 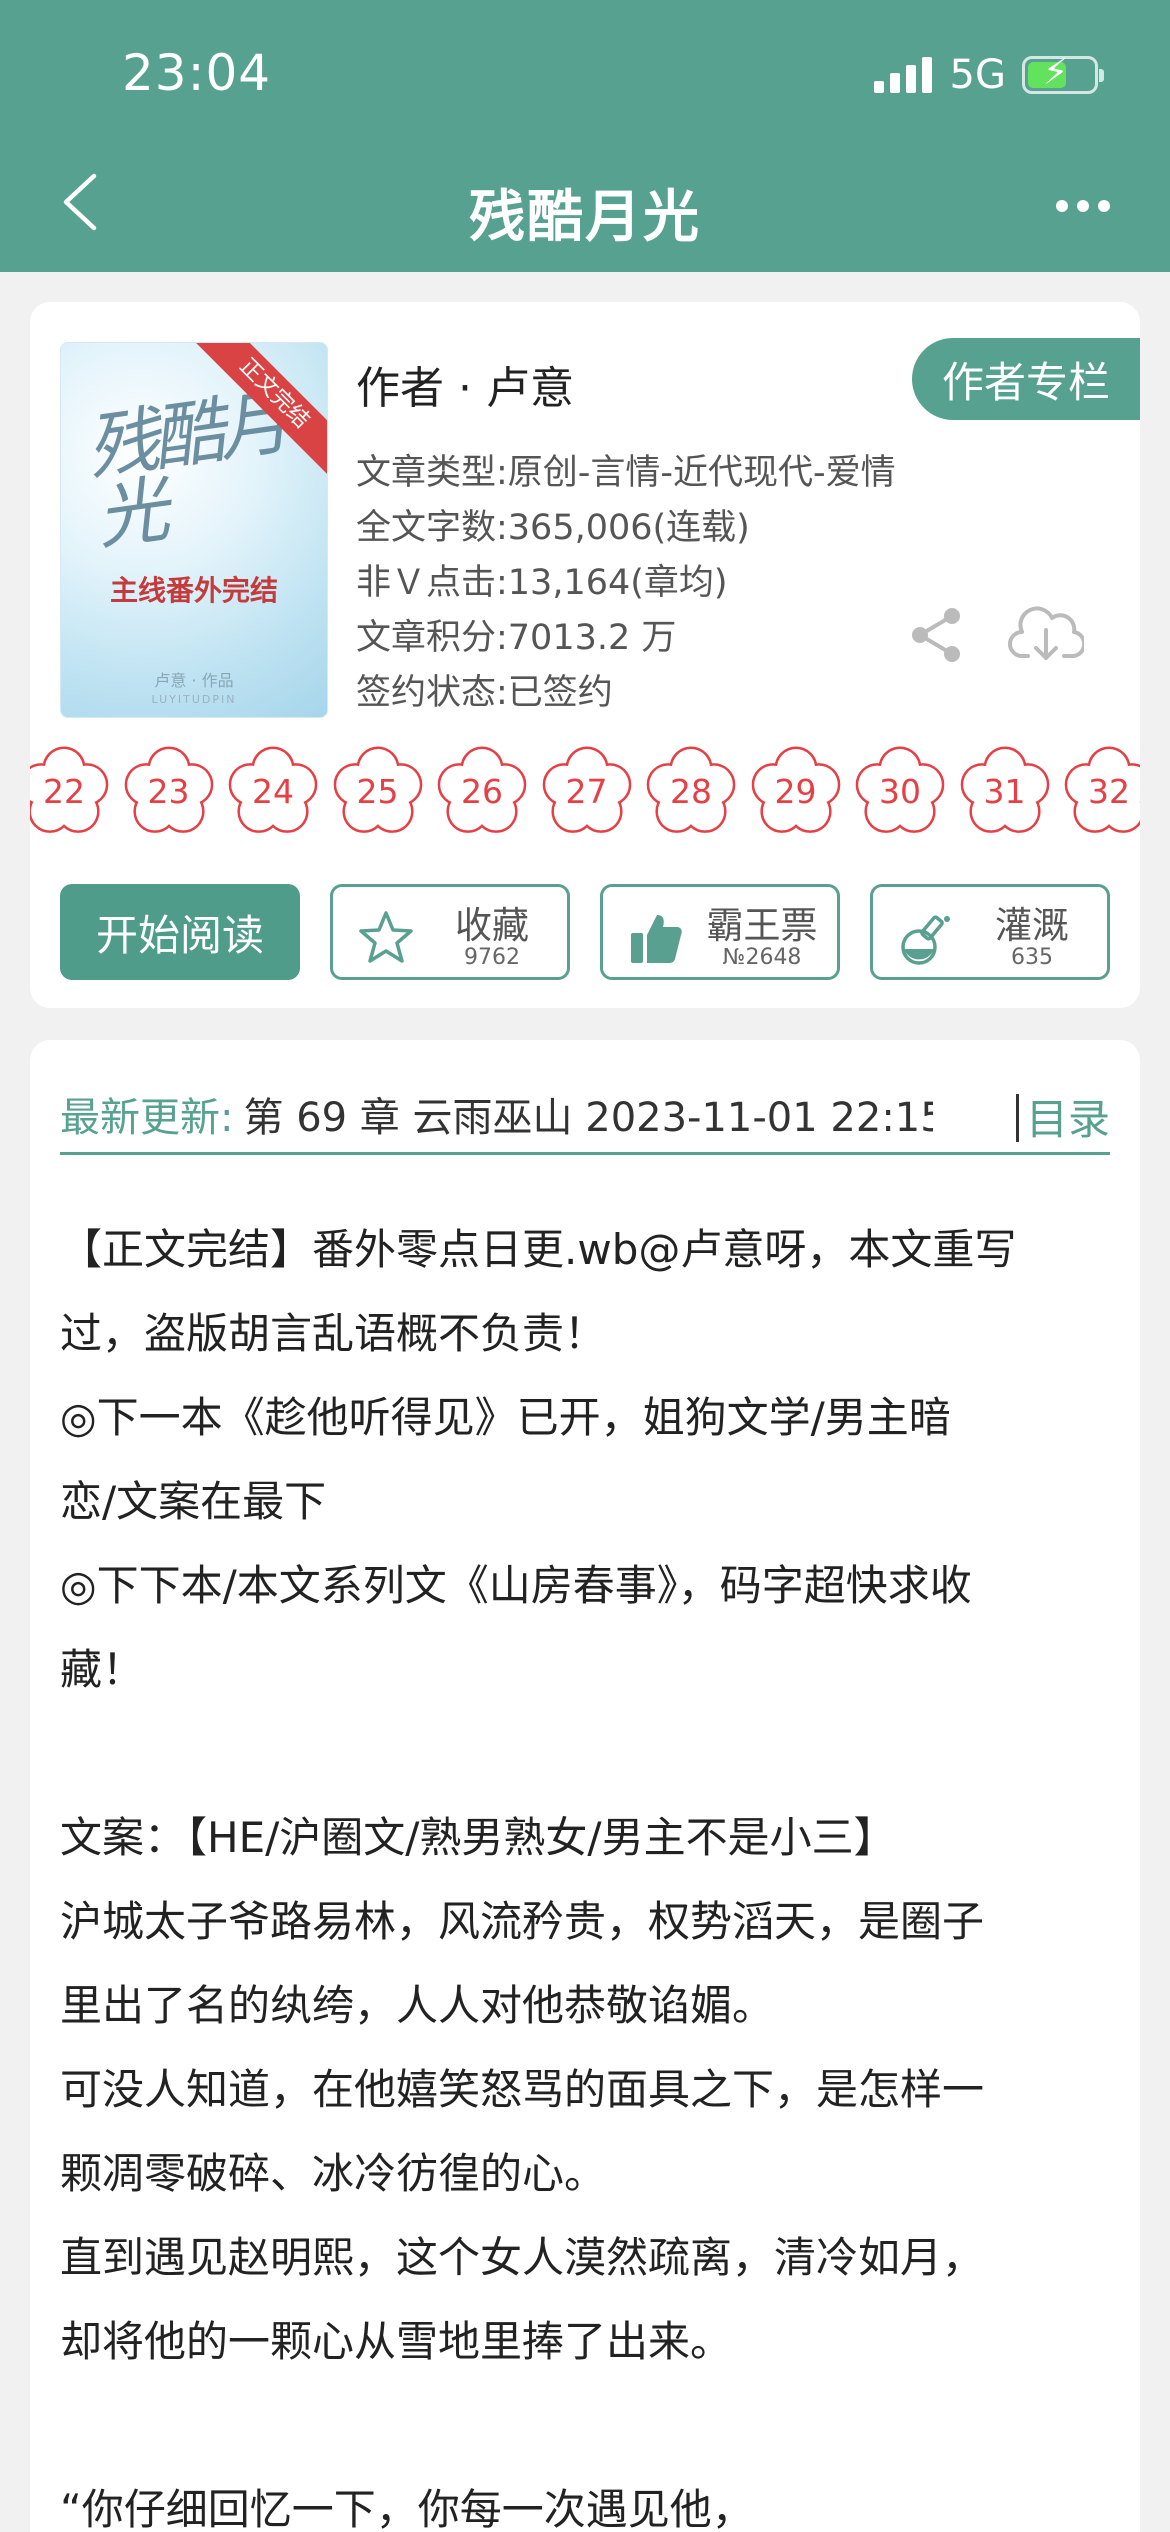 I want to click on flower-number: 28, so click(x=691, y=791).